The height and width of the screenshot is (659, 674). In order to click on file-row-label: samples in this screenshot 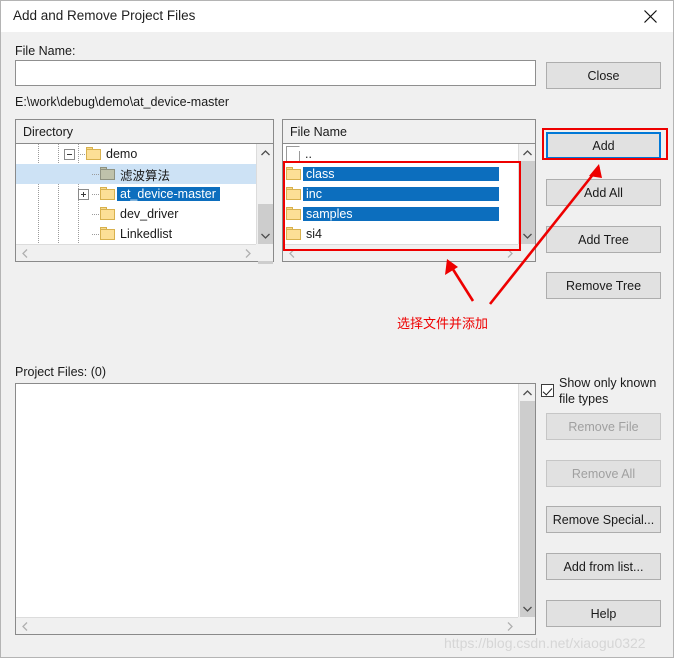, I will do `click(401, 214)`.